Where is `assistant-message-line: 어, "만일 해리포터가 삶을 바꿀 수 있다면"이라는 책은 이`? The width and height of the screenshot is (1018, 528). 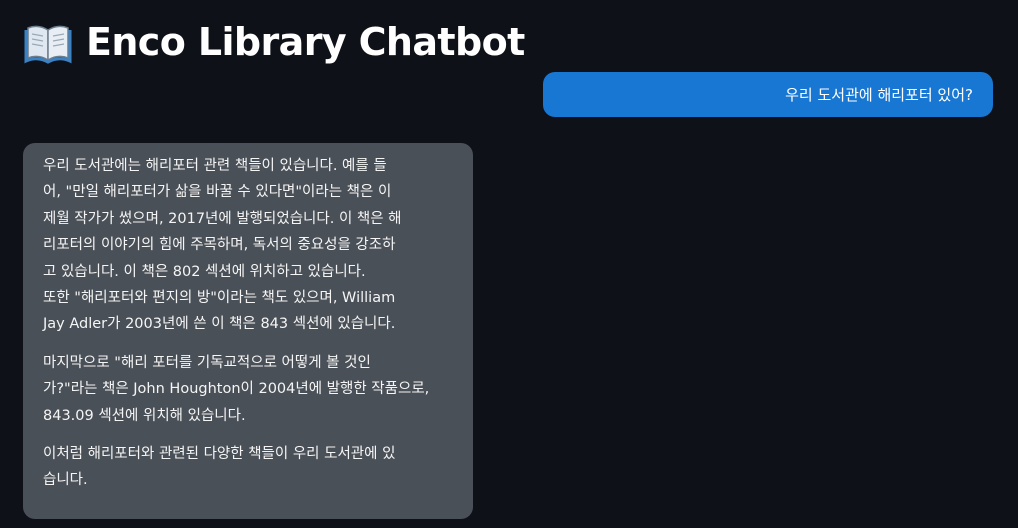 assistant-message-line: 어, "만일 해리포터가 삶을 바꿀 수 있다면"이라는 책은 이 is located at coordinates (217, 192).